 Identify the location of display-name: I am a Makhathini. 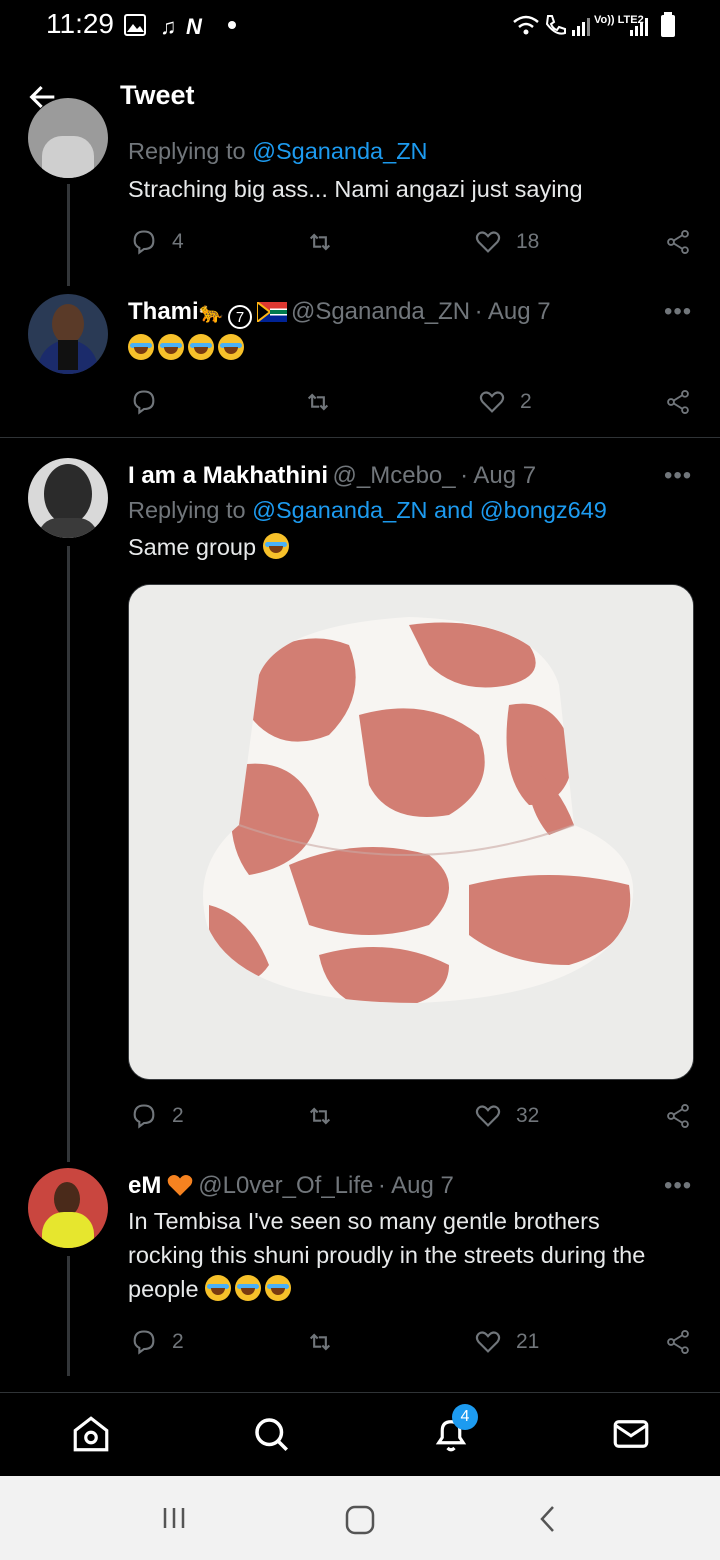
(228, 475).